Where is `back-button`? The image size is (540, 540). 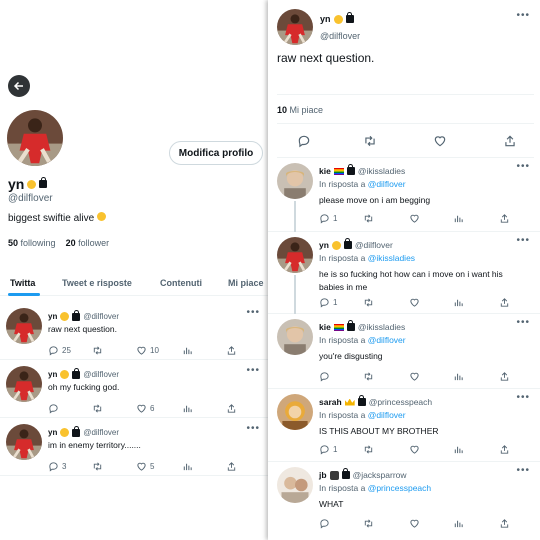
back-button is located at coordinates (19, 86).